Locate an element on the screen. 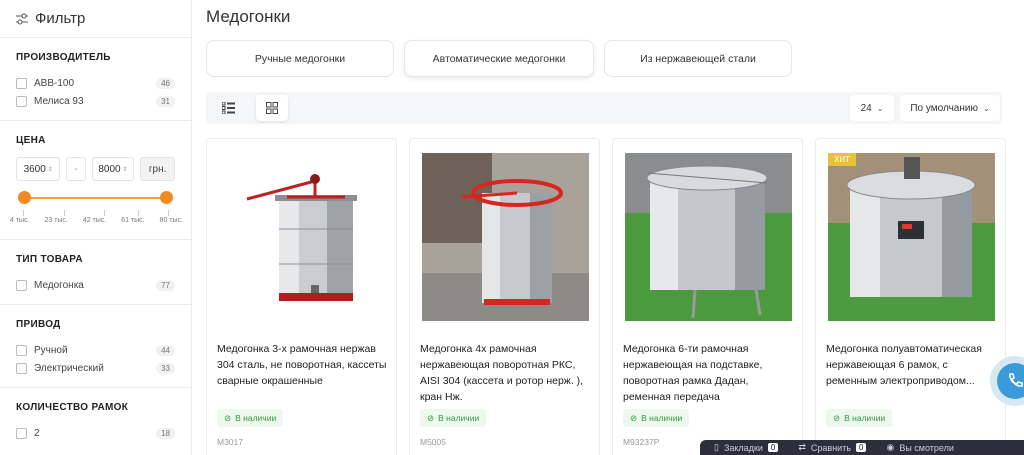  price-from-value: 3600 is located at coordinates (34, 169).